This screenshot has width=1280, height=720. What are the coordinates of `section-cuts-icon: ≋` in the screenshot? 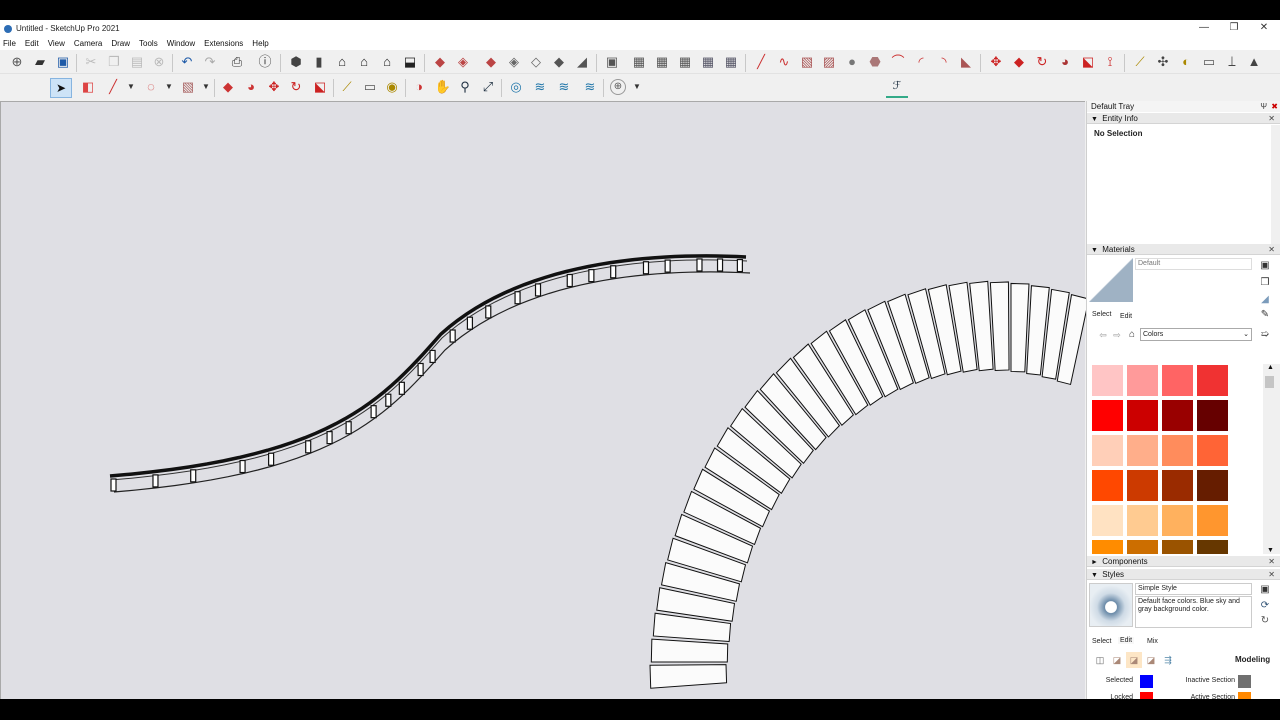 It's located at (564, 87).